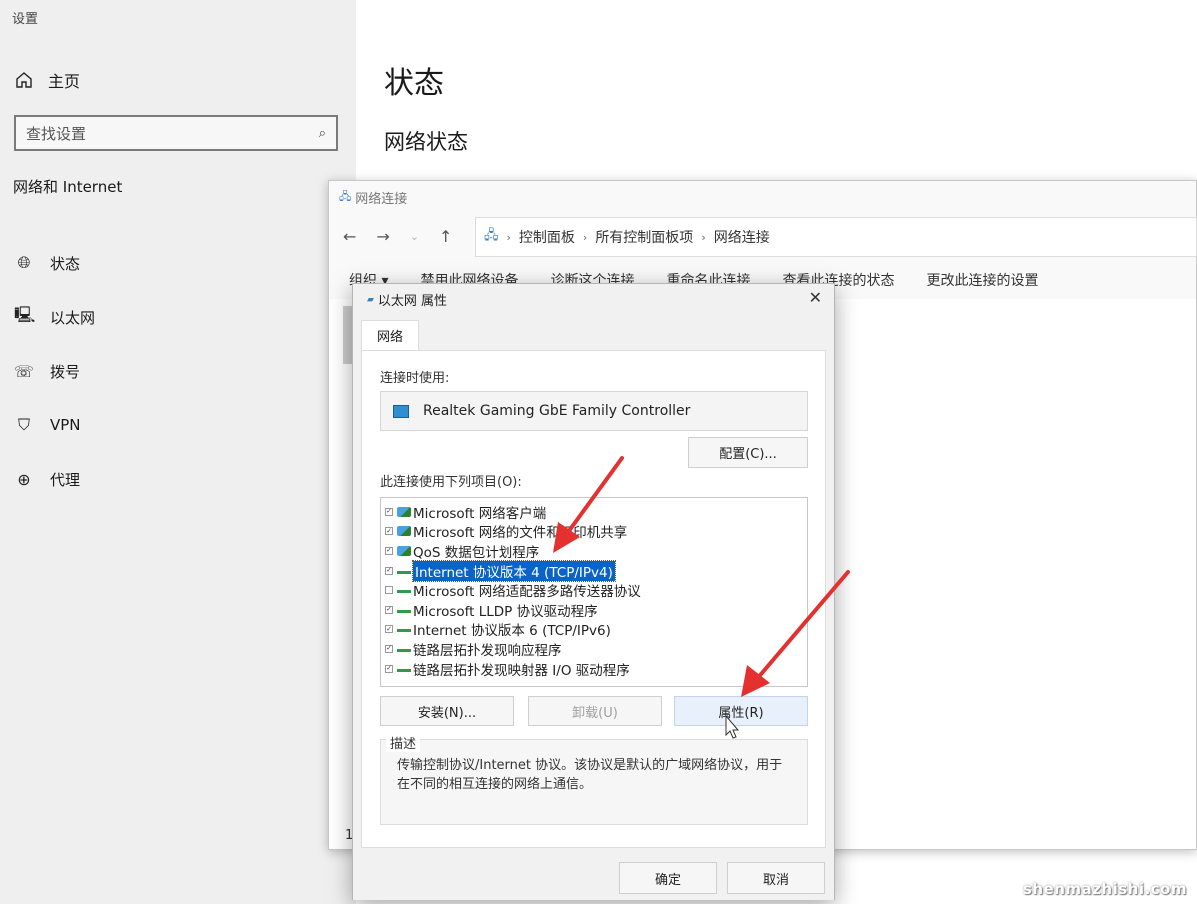 The height and width of the screenshot is (904, 1197). What do you see at coordinates (56, 133) in the screenshot?
I see `search-placeholder: 查找设置` at bounding box center [56, 133].